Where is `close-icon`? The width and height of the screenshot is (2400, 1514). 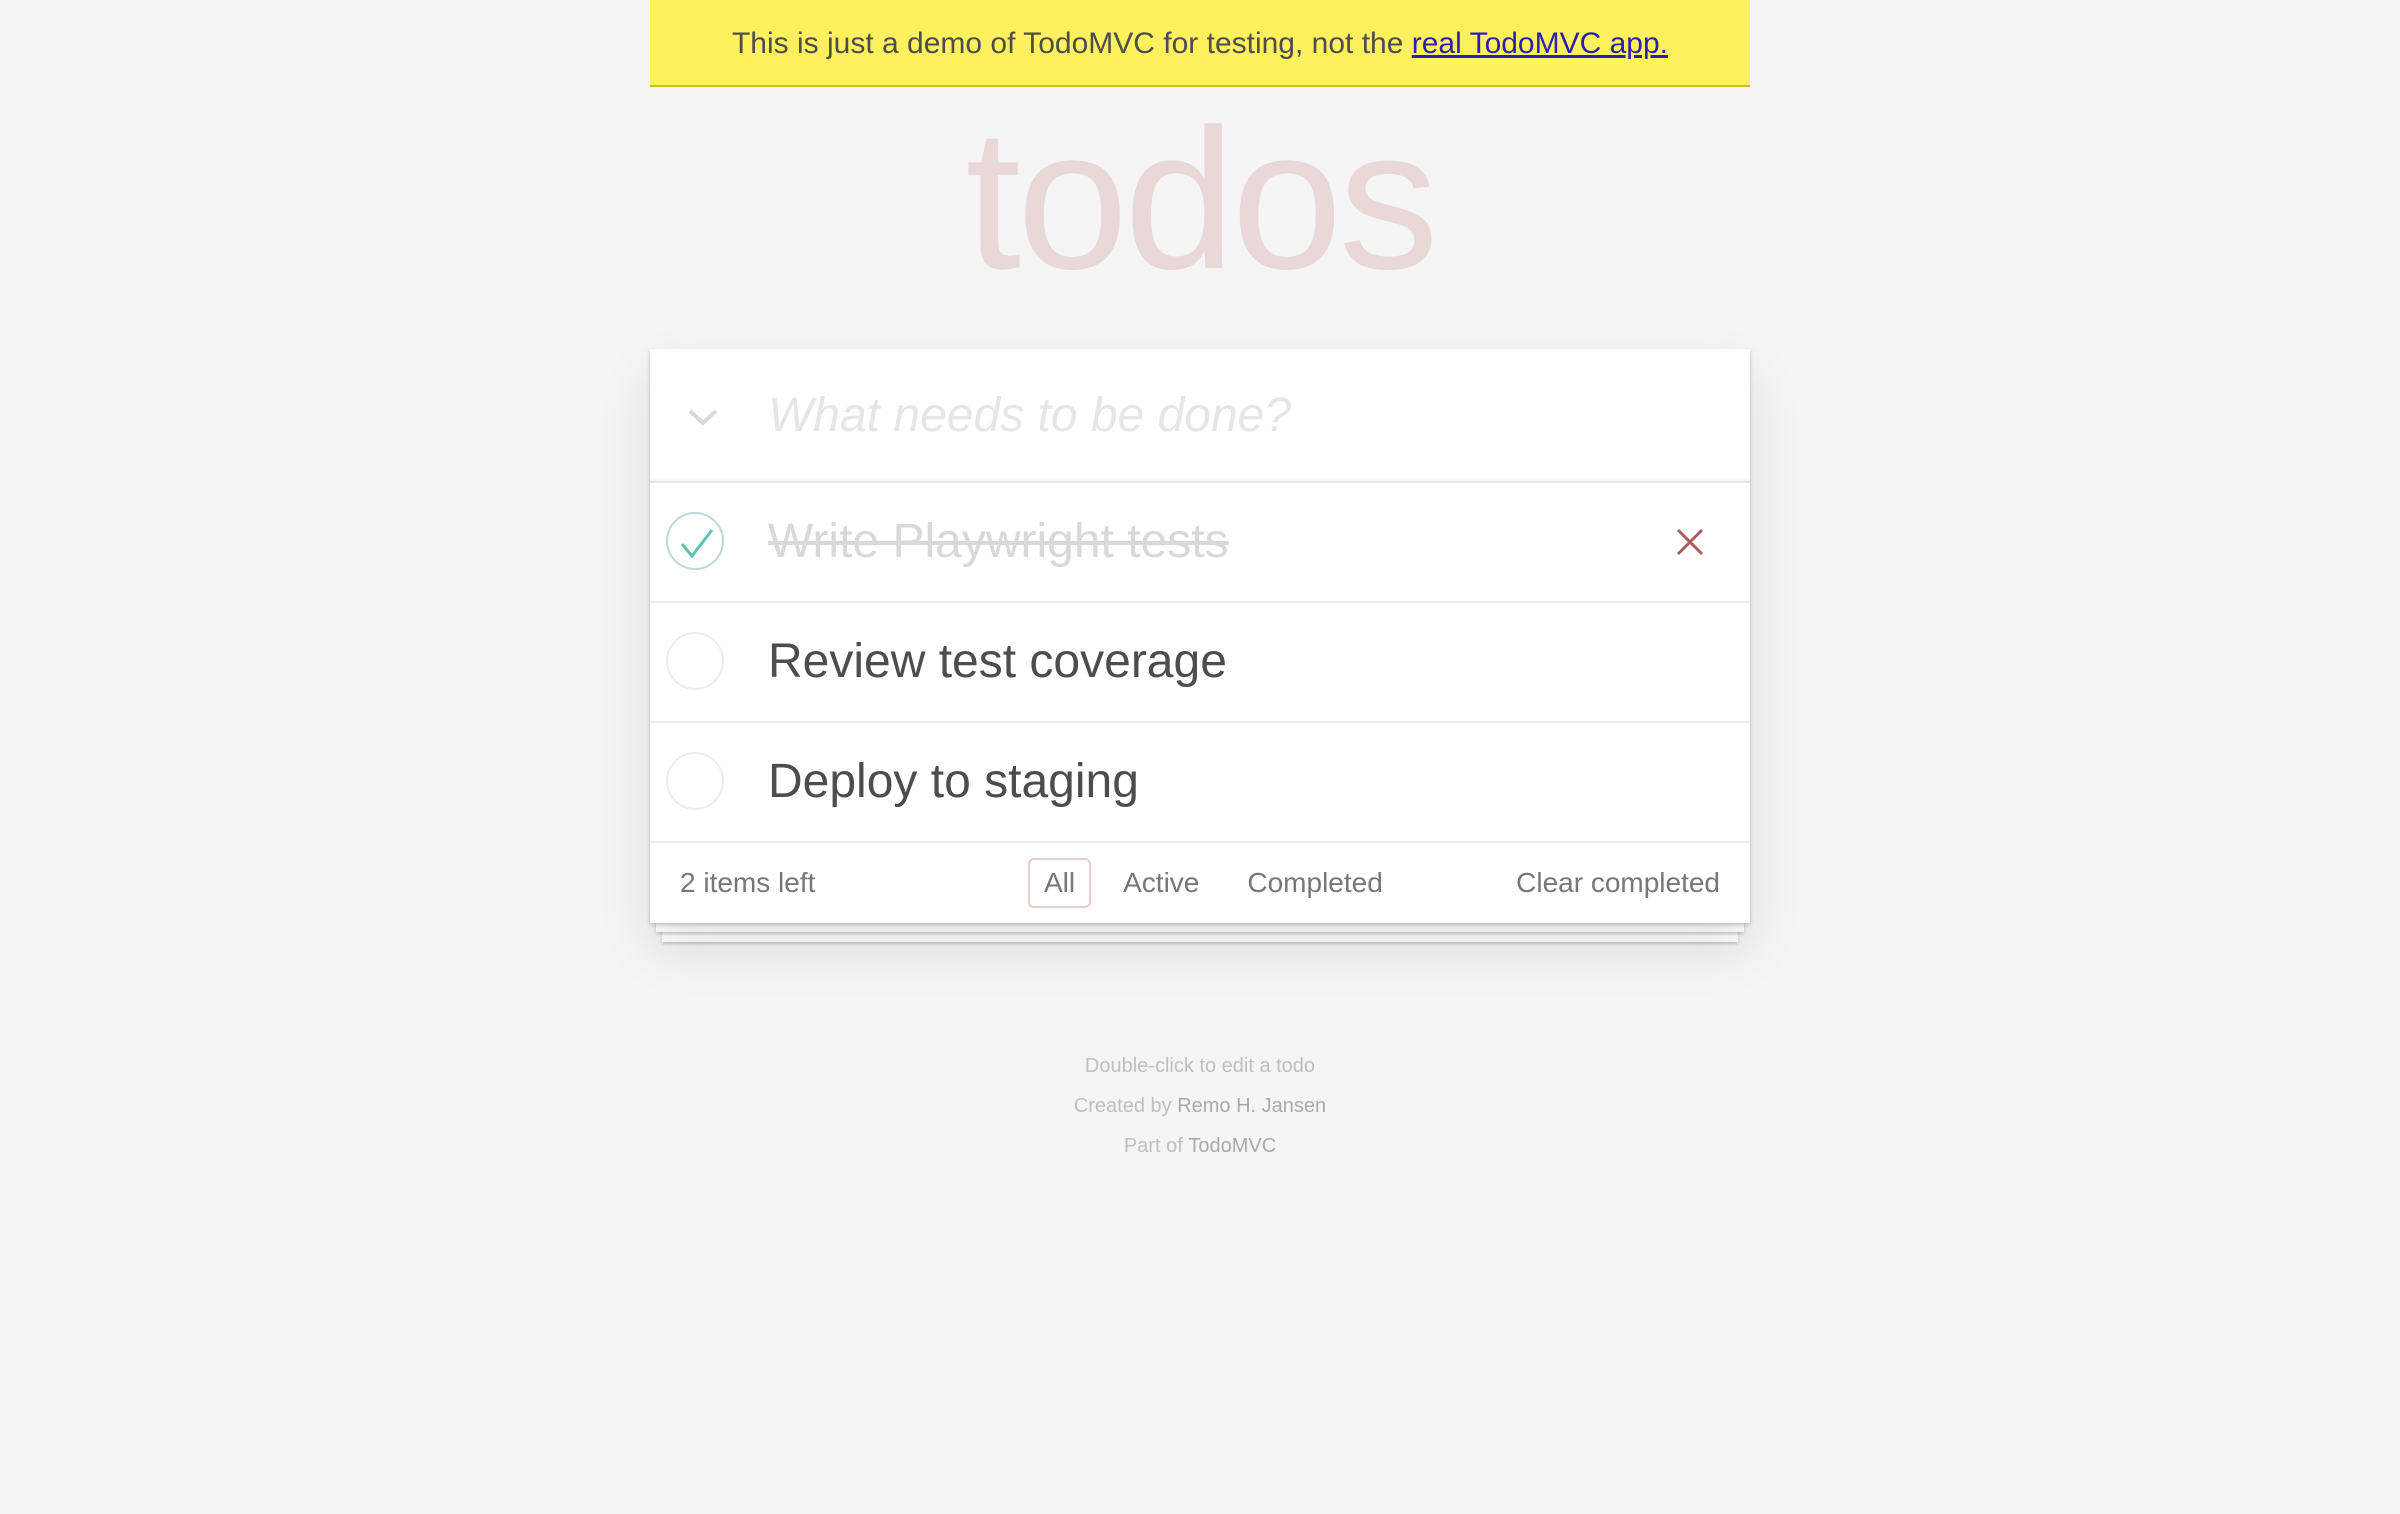
close-icon is located at coordinates (1690, 542).